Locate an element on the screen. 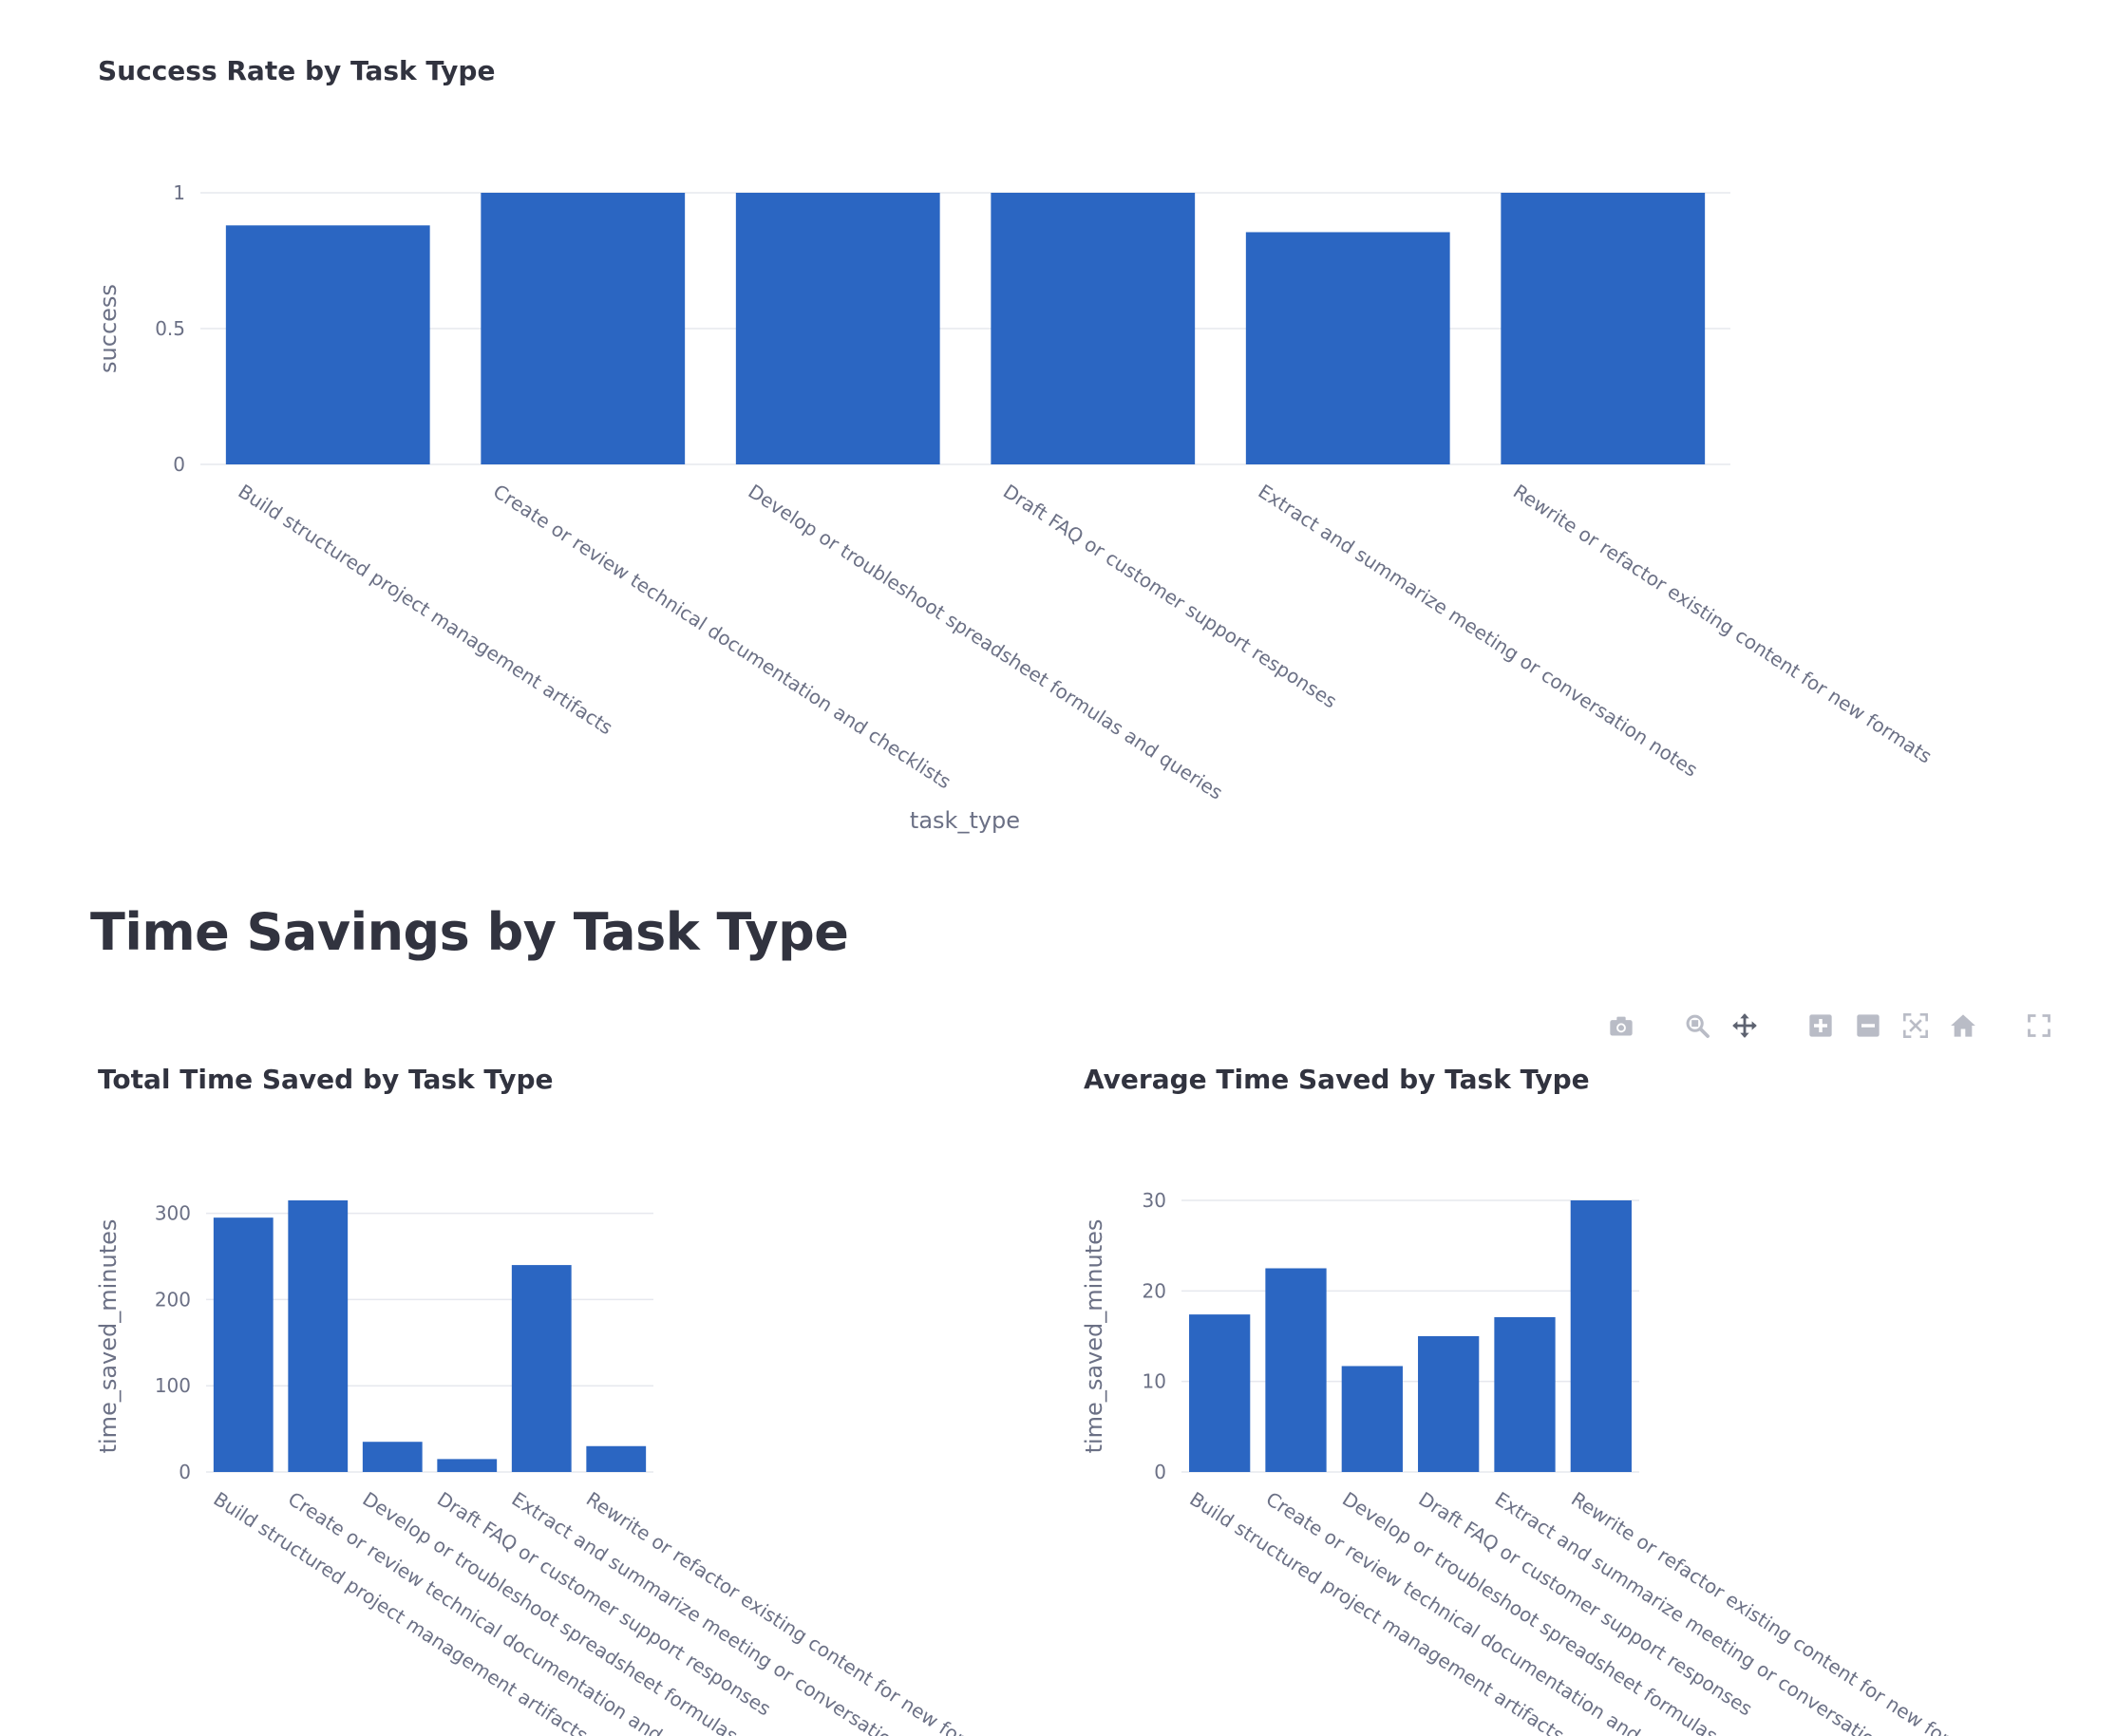  y-tick-label: 10 is located at coordinates (1155, 1381).